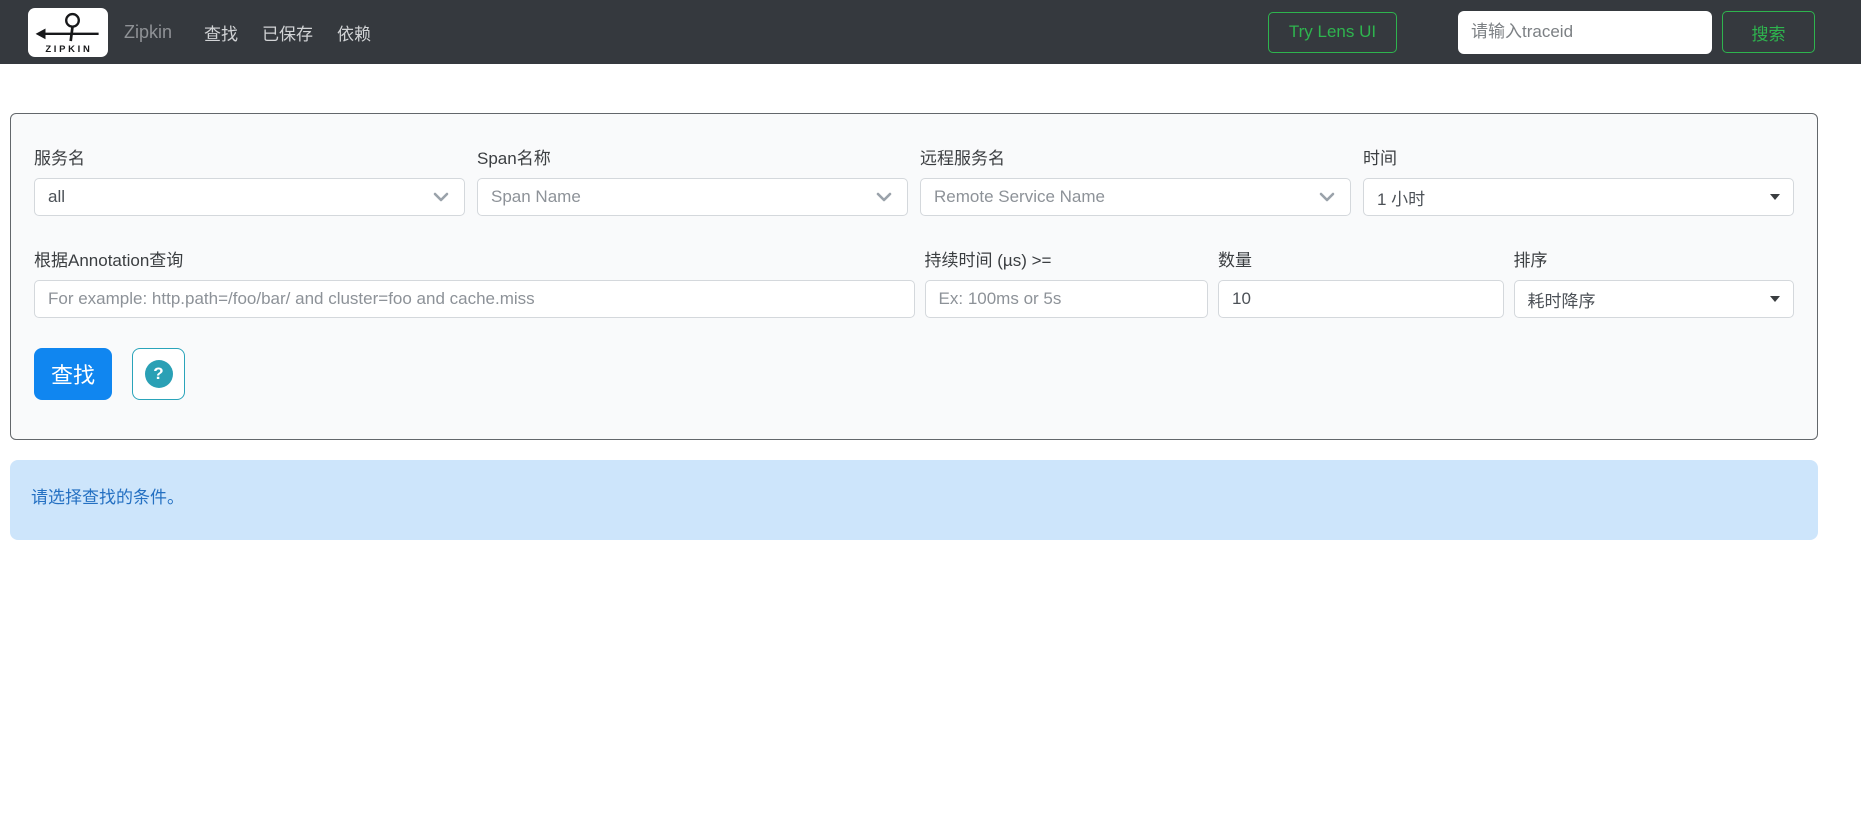 The image size is (1861, 840). I want to click on form-actions: 查找 ?, so click(914, 374).